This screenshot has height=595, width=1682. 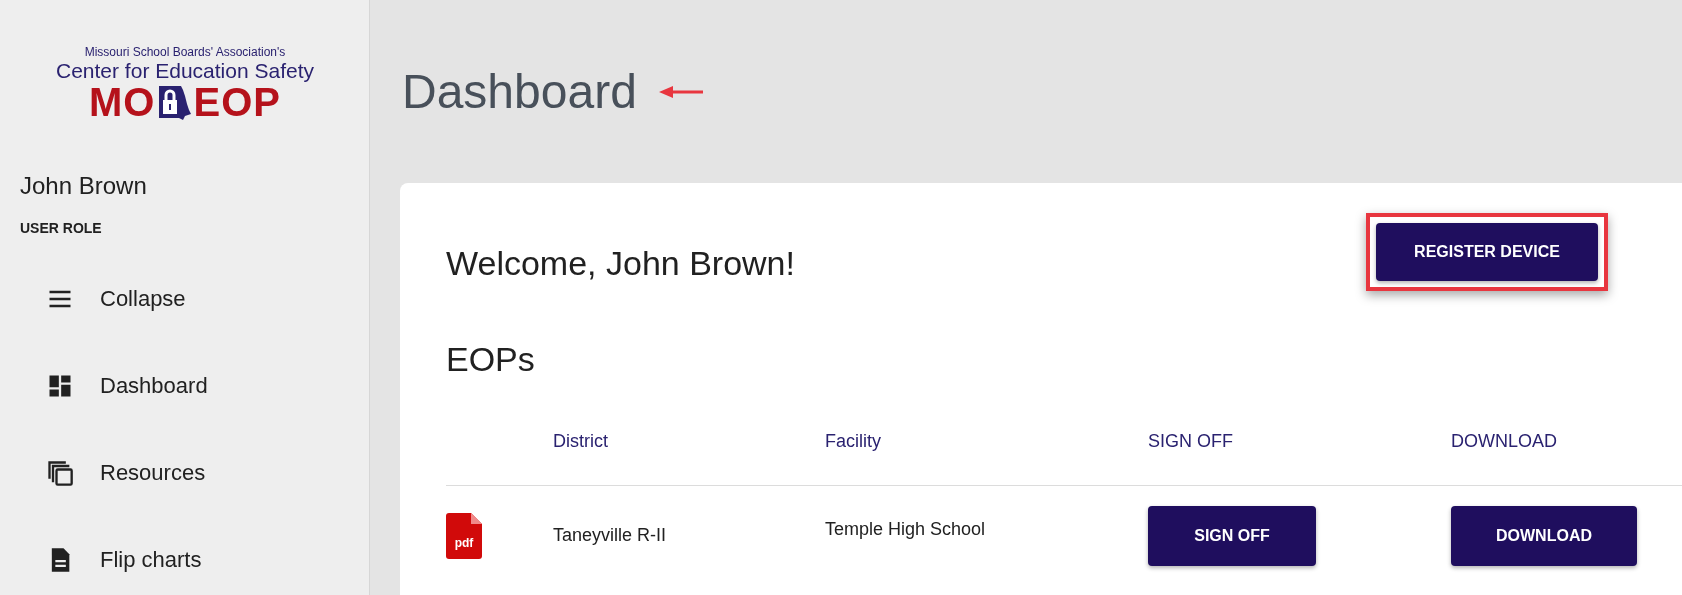 What do you see at coordinates (1190, 440) in the screenshot?
I see `column-header: SIGN OFF` at bounding box center [1190, 440].